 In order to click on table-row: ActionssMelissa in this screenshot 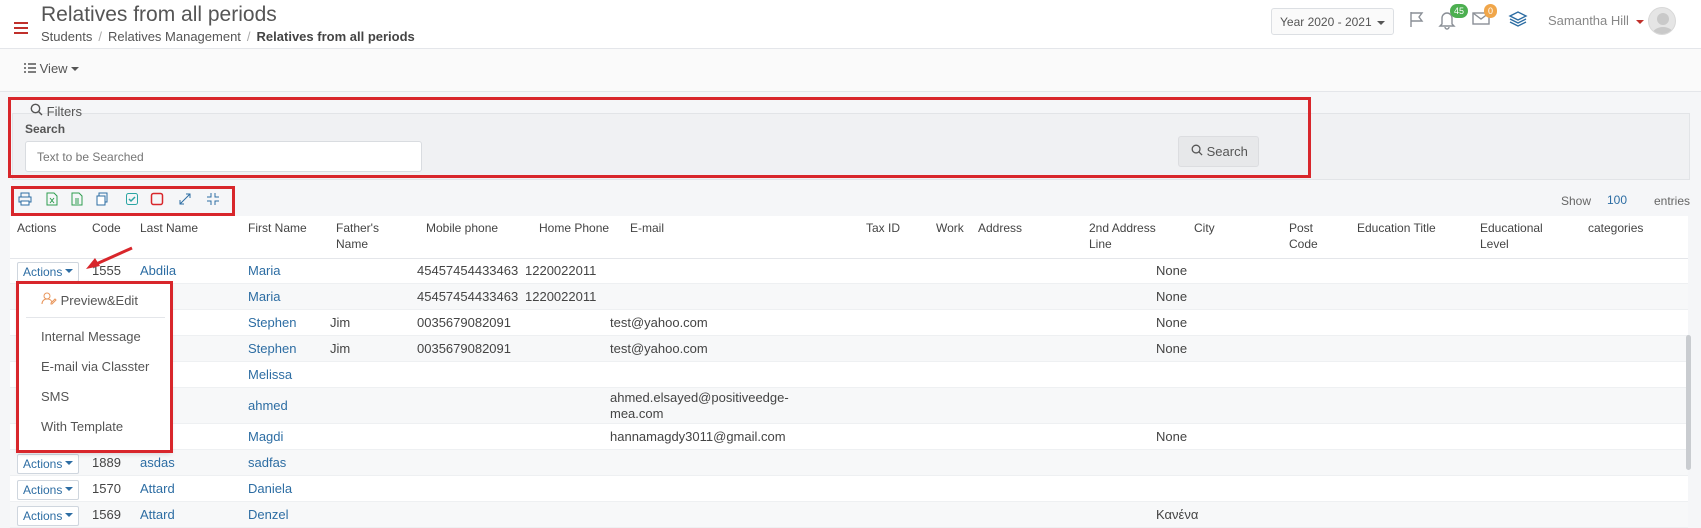, I will do `click(849, 375)`.